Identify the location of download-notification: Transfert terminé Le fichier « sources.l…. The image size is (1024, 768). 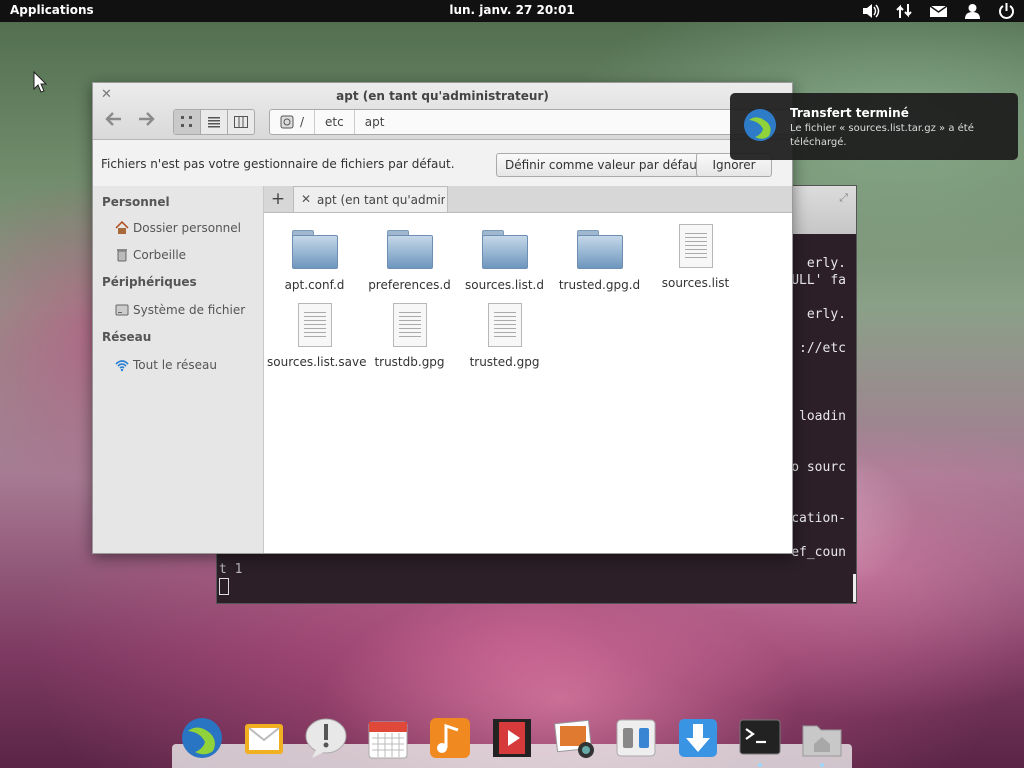
(874, 126).